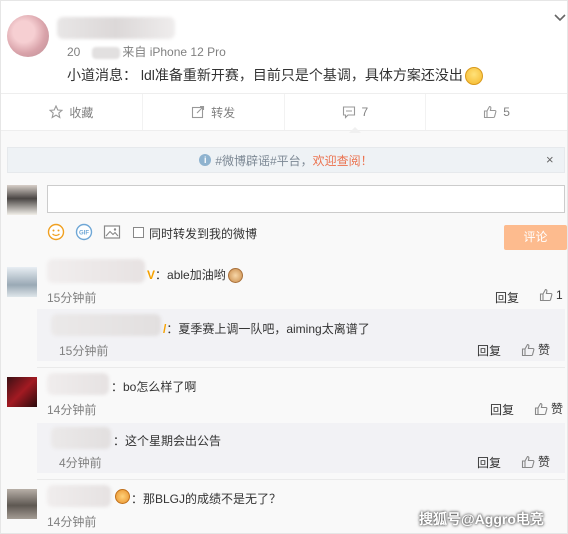 The image size is (568, 534). Describe the element at coordinates (112, 232) in the screenshot. I see `image-icon` at that location.